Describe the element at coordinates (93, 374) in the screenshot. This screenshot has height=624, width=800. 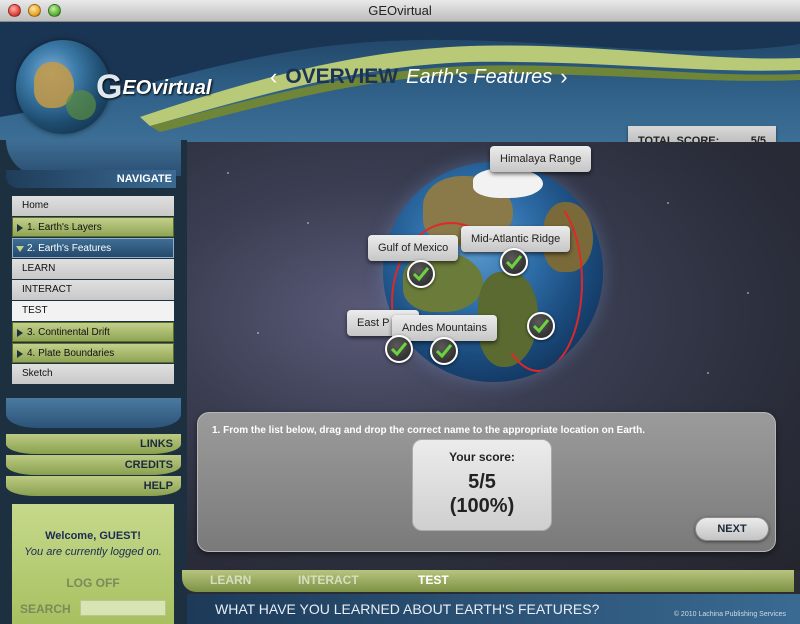
I see `nav-item-sketch: Sketch` at that location.